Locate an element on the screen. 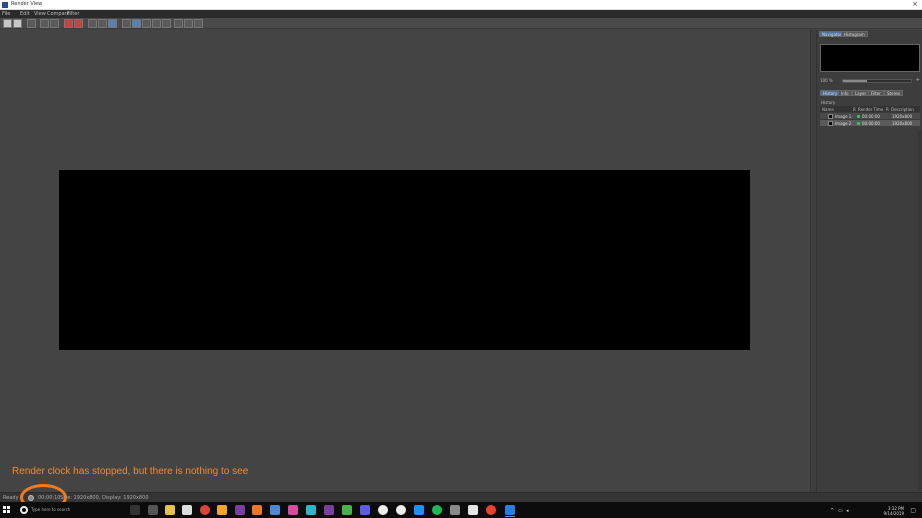 This screenshot has height=518, width=922. windows-start-icon is located at coordinates (7, 510).